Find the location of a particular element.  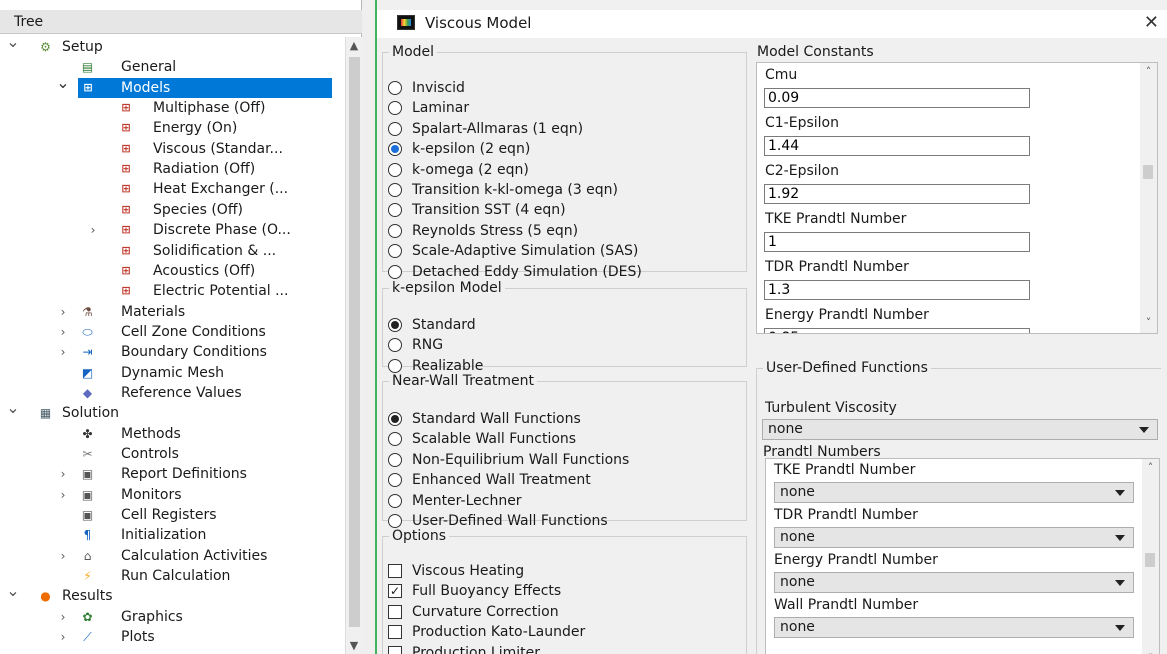

tree-item: ◩ Dynamic Mesh is located at coordinates (172, 373).